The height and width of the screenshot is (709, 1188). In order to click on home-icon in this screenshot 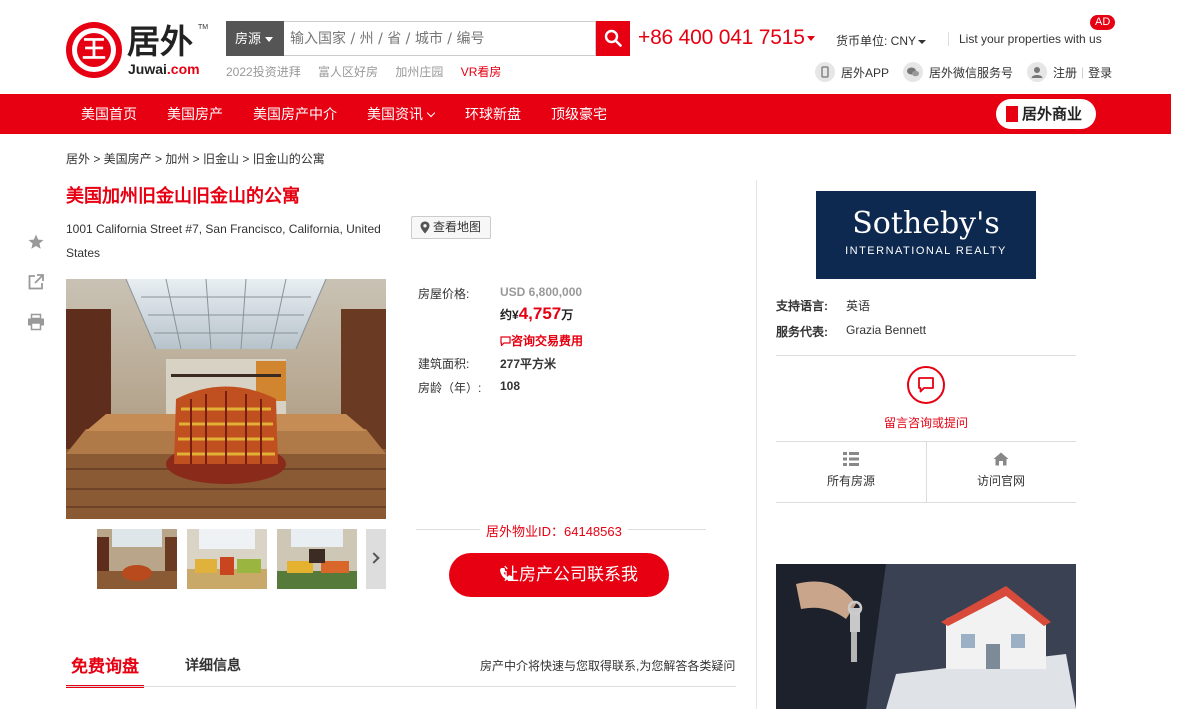, I will do `click(1001, 459)`.